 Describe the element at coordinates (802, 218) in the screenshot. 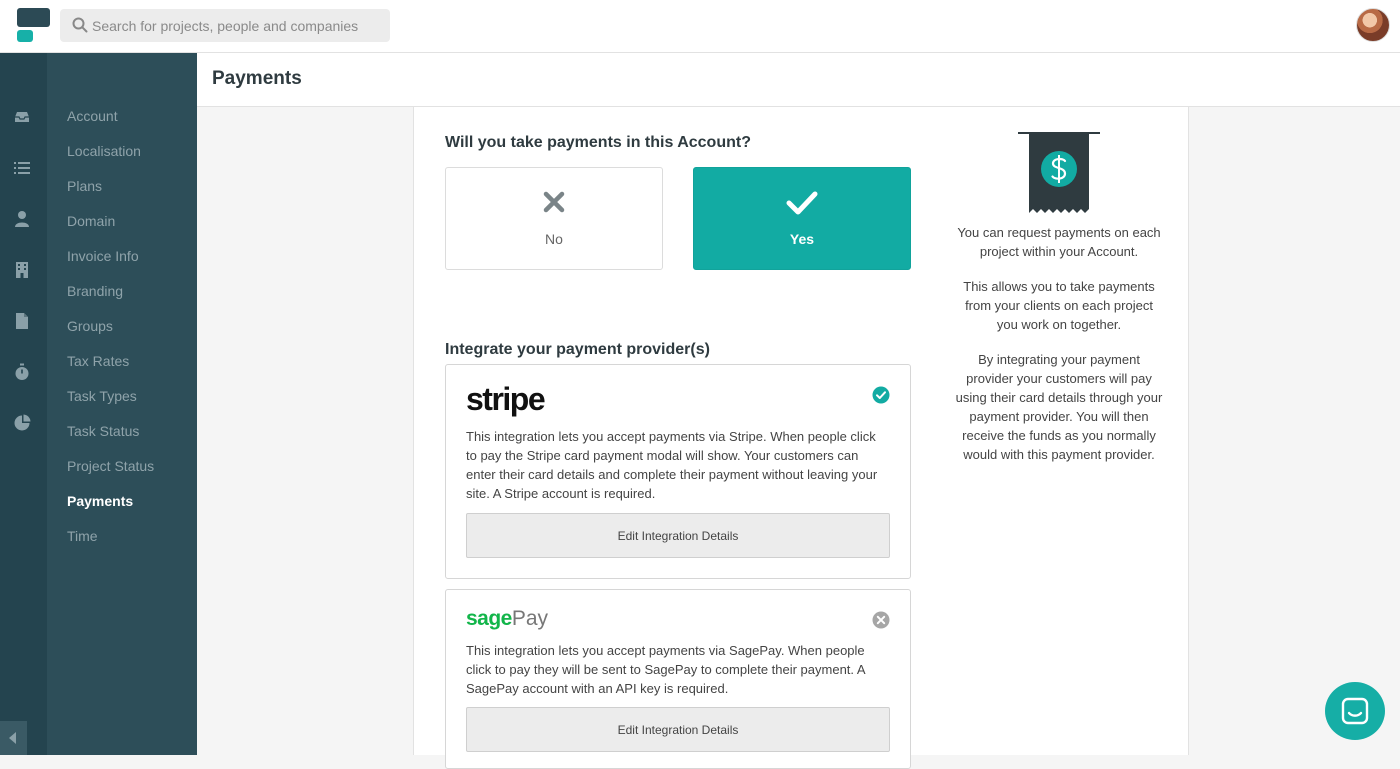

I see `yes-option-button: Yes` at that location.